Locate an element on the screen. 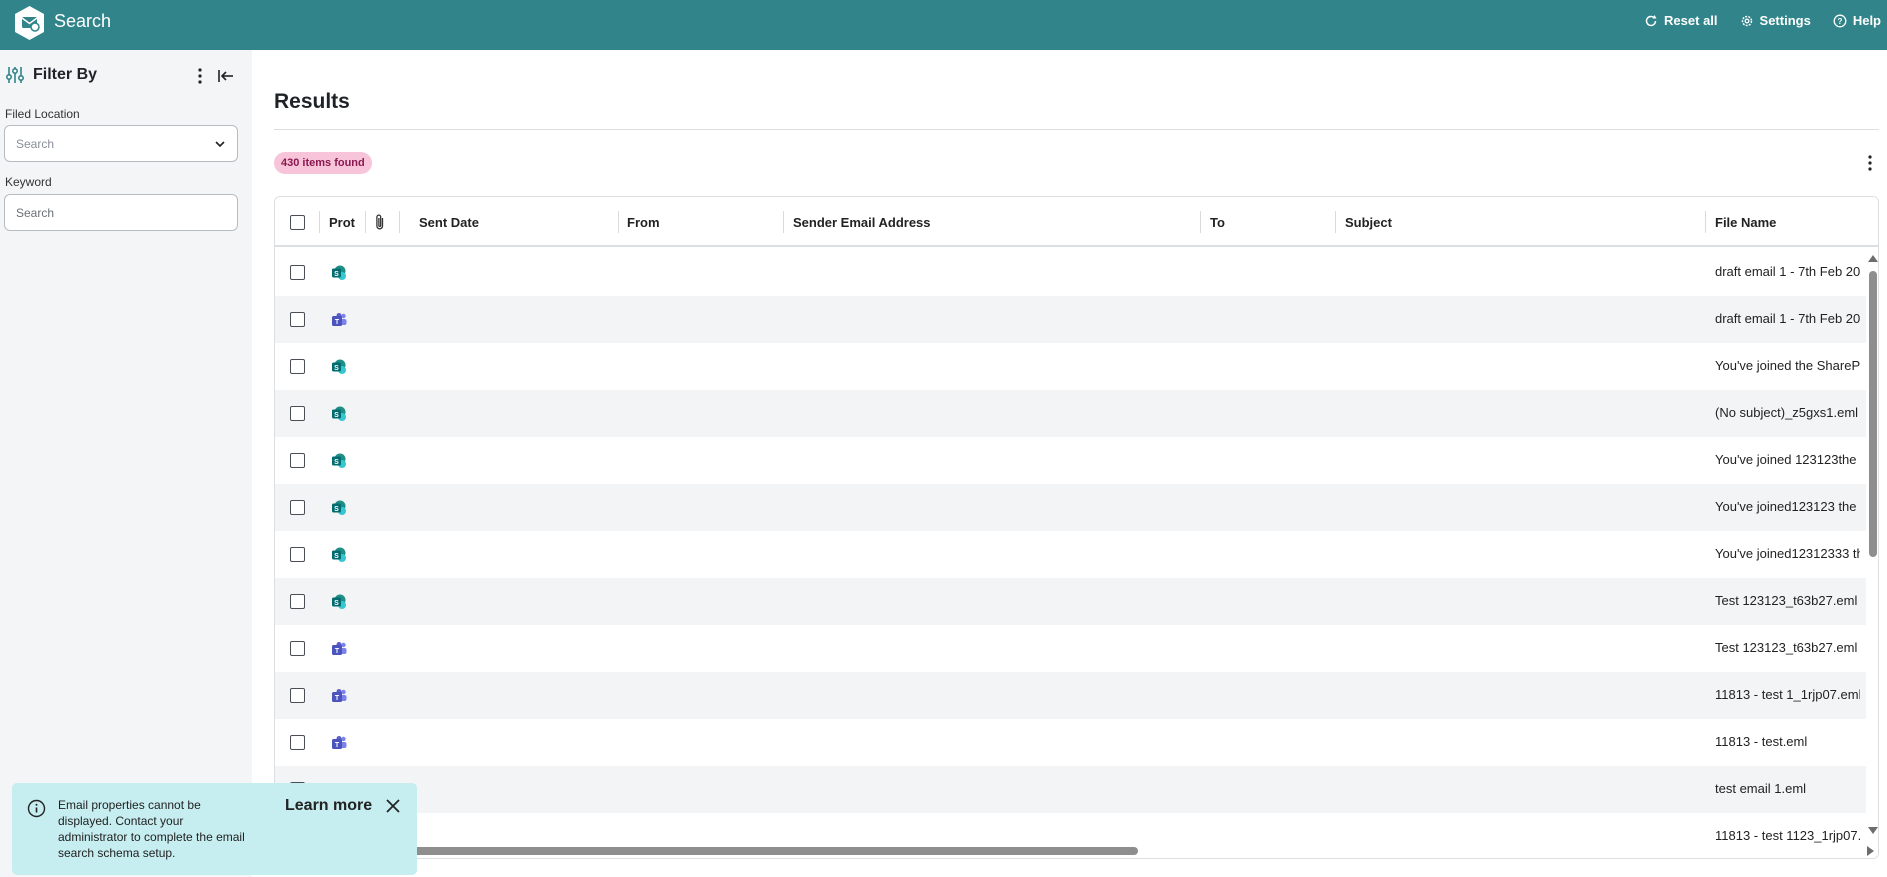 The width and height of the screenshot is (1887, 877). file-name-cell: You've joined 123123the S is located at coordinates (1787, 459).